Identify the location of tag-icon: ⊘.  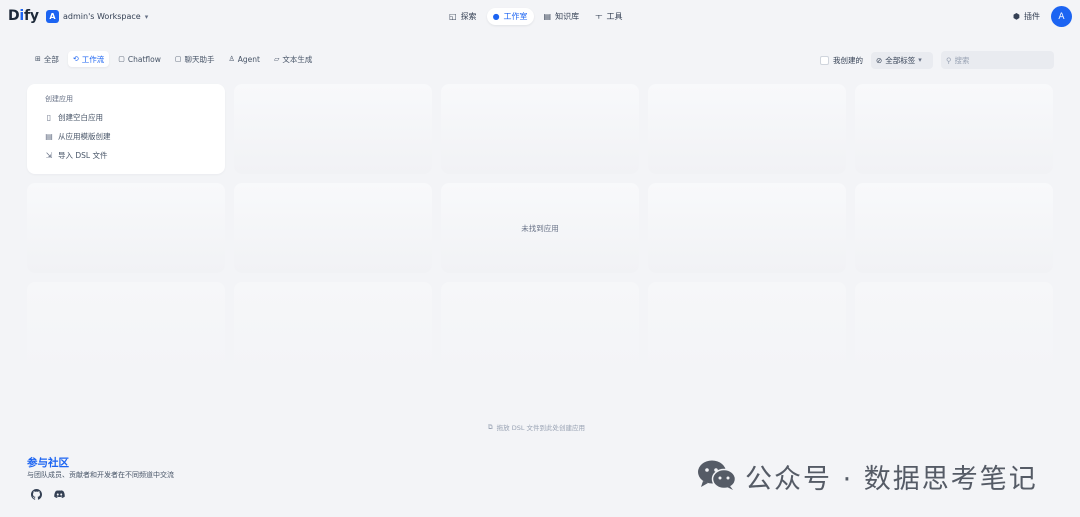
(879, 60).